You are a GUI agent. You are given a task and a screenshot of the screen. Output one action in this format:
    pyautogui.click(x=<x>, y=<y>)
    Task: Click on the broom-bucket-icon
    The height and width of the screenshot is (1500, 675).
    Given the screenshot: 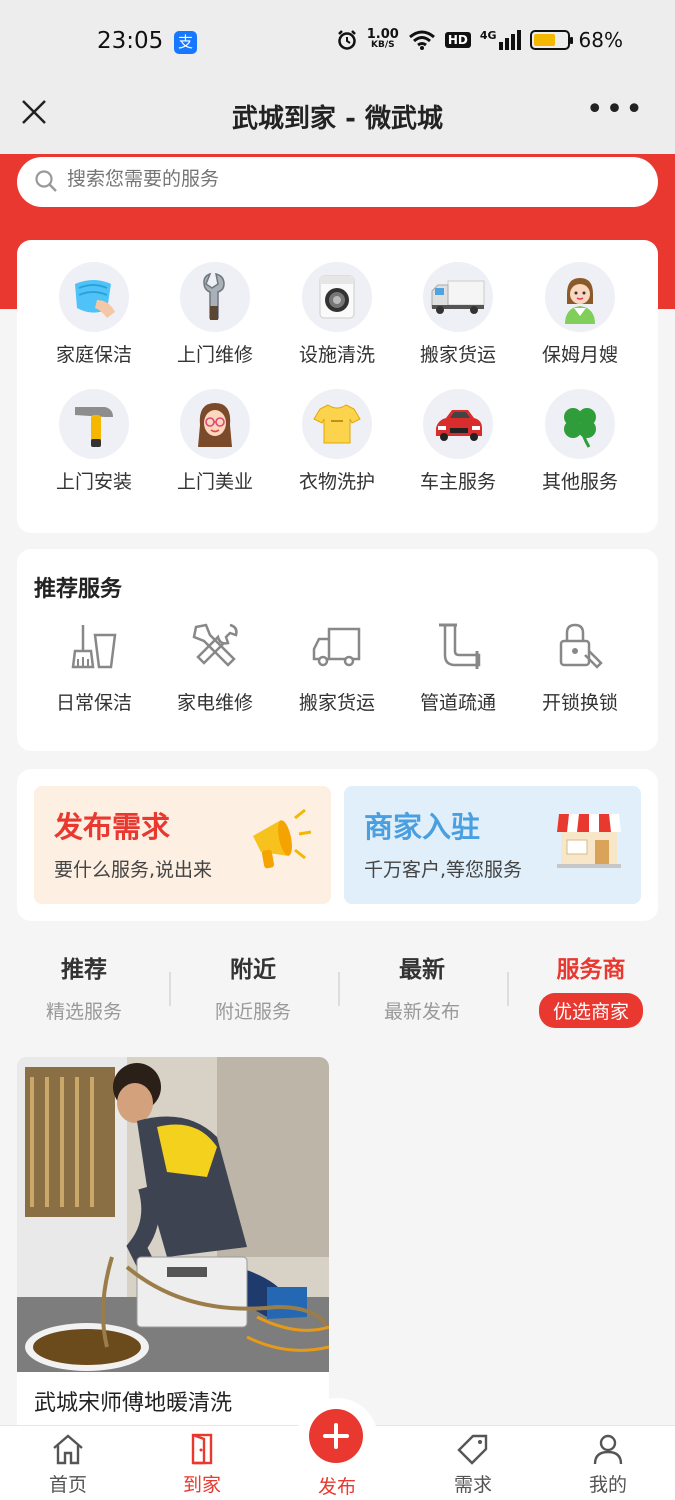 What is the action you would take?
    pyautogui.click(x=94, y=647)
    